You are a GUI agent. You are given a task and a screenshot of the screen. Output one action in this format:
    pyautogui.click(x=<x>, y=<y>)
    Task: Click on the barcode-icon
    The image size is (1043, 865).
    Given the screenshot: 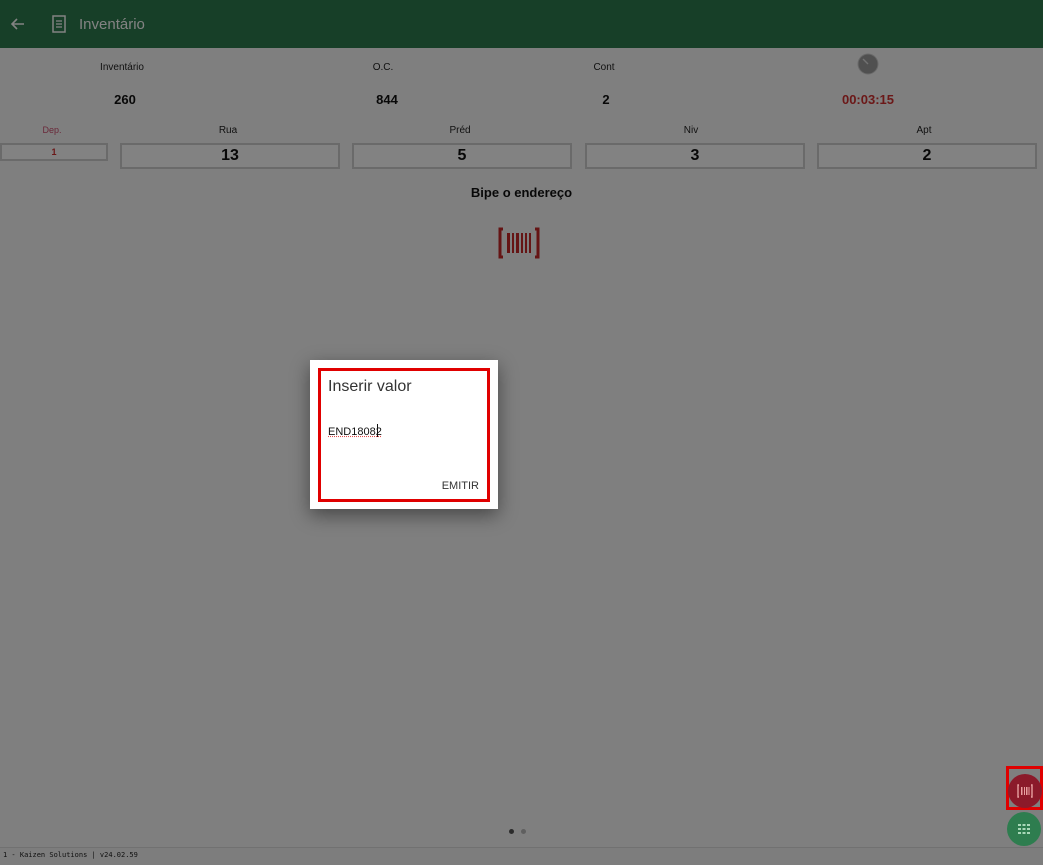 What is the action you would take?
    pyautogui.click(x=1025, y=791)
    